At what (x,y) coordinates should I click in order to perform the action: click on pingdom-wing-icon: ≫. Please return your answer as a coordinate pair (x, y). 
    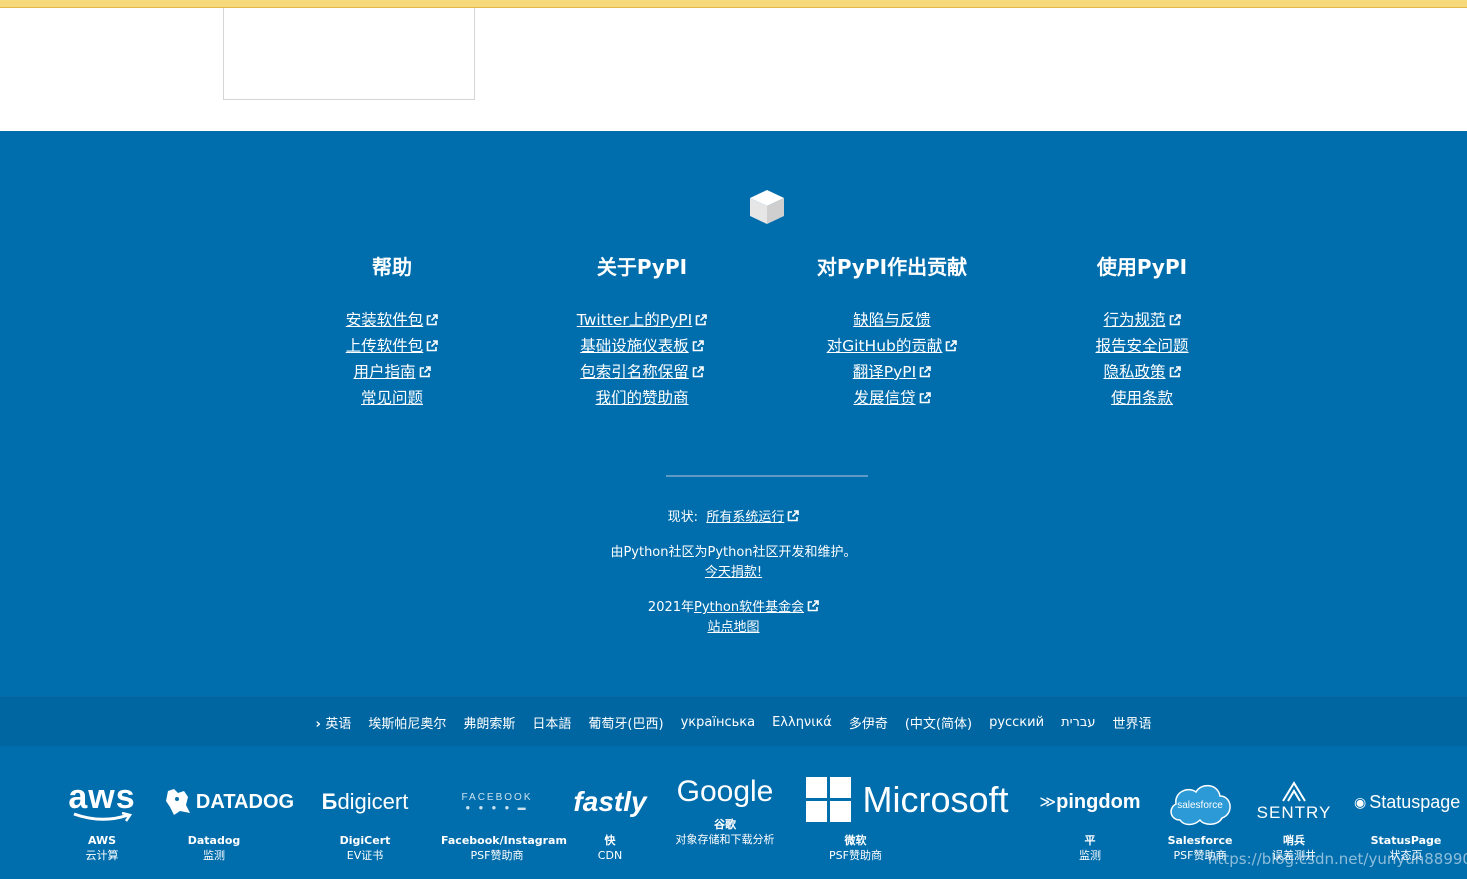
    Looking at the image, I should click on (1048, 802).